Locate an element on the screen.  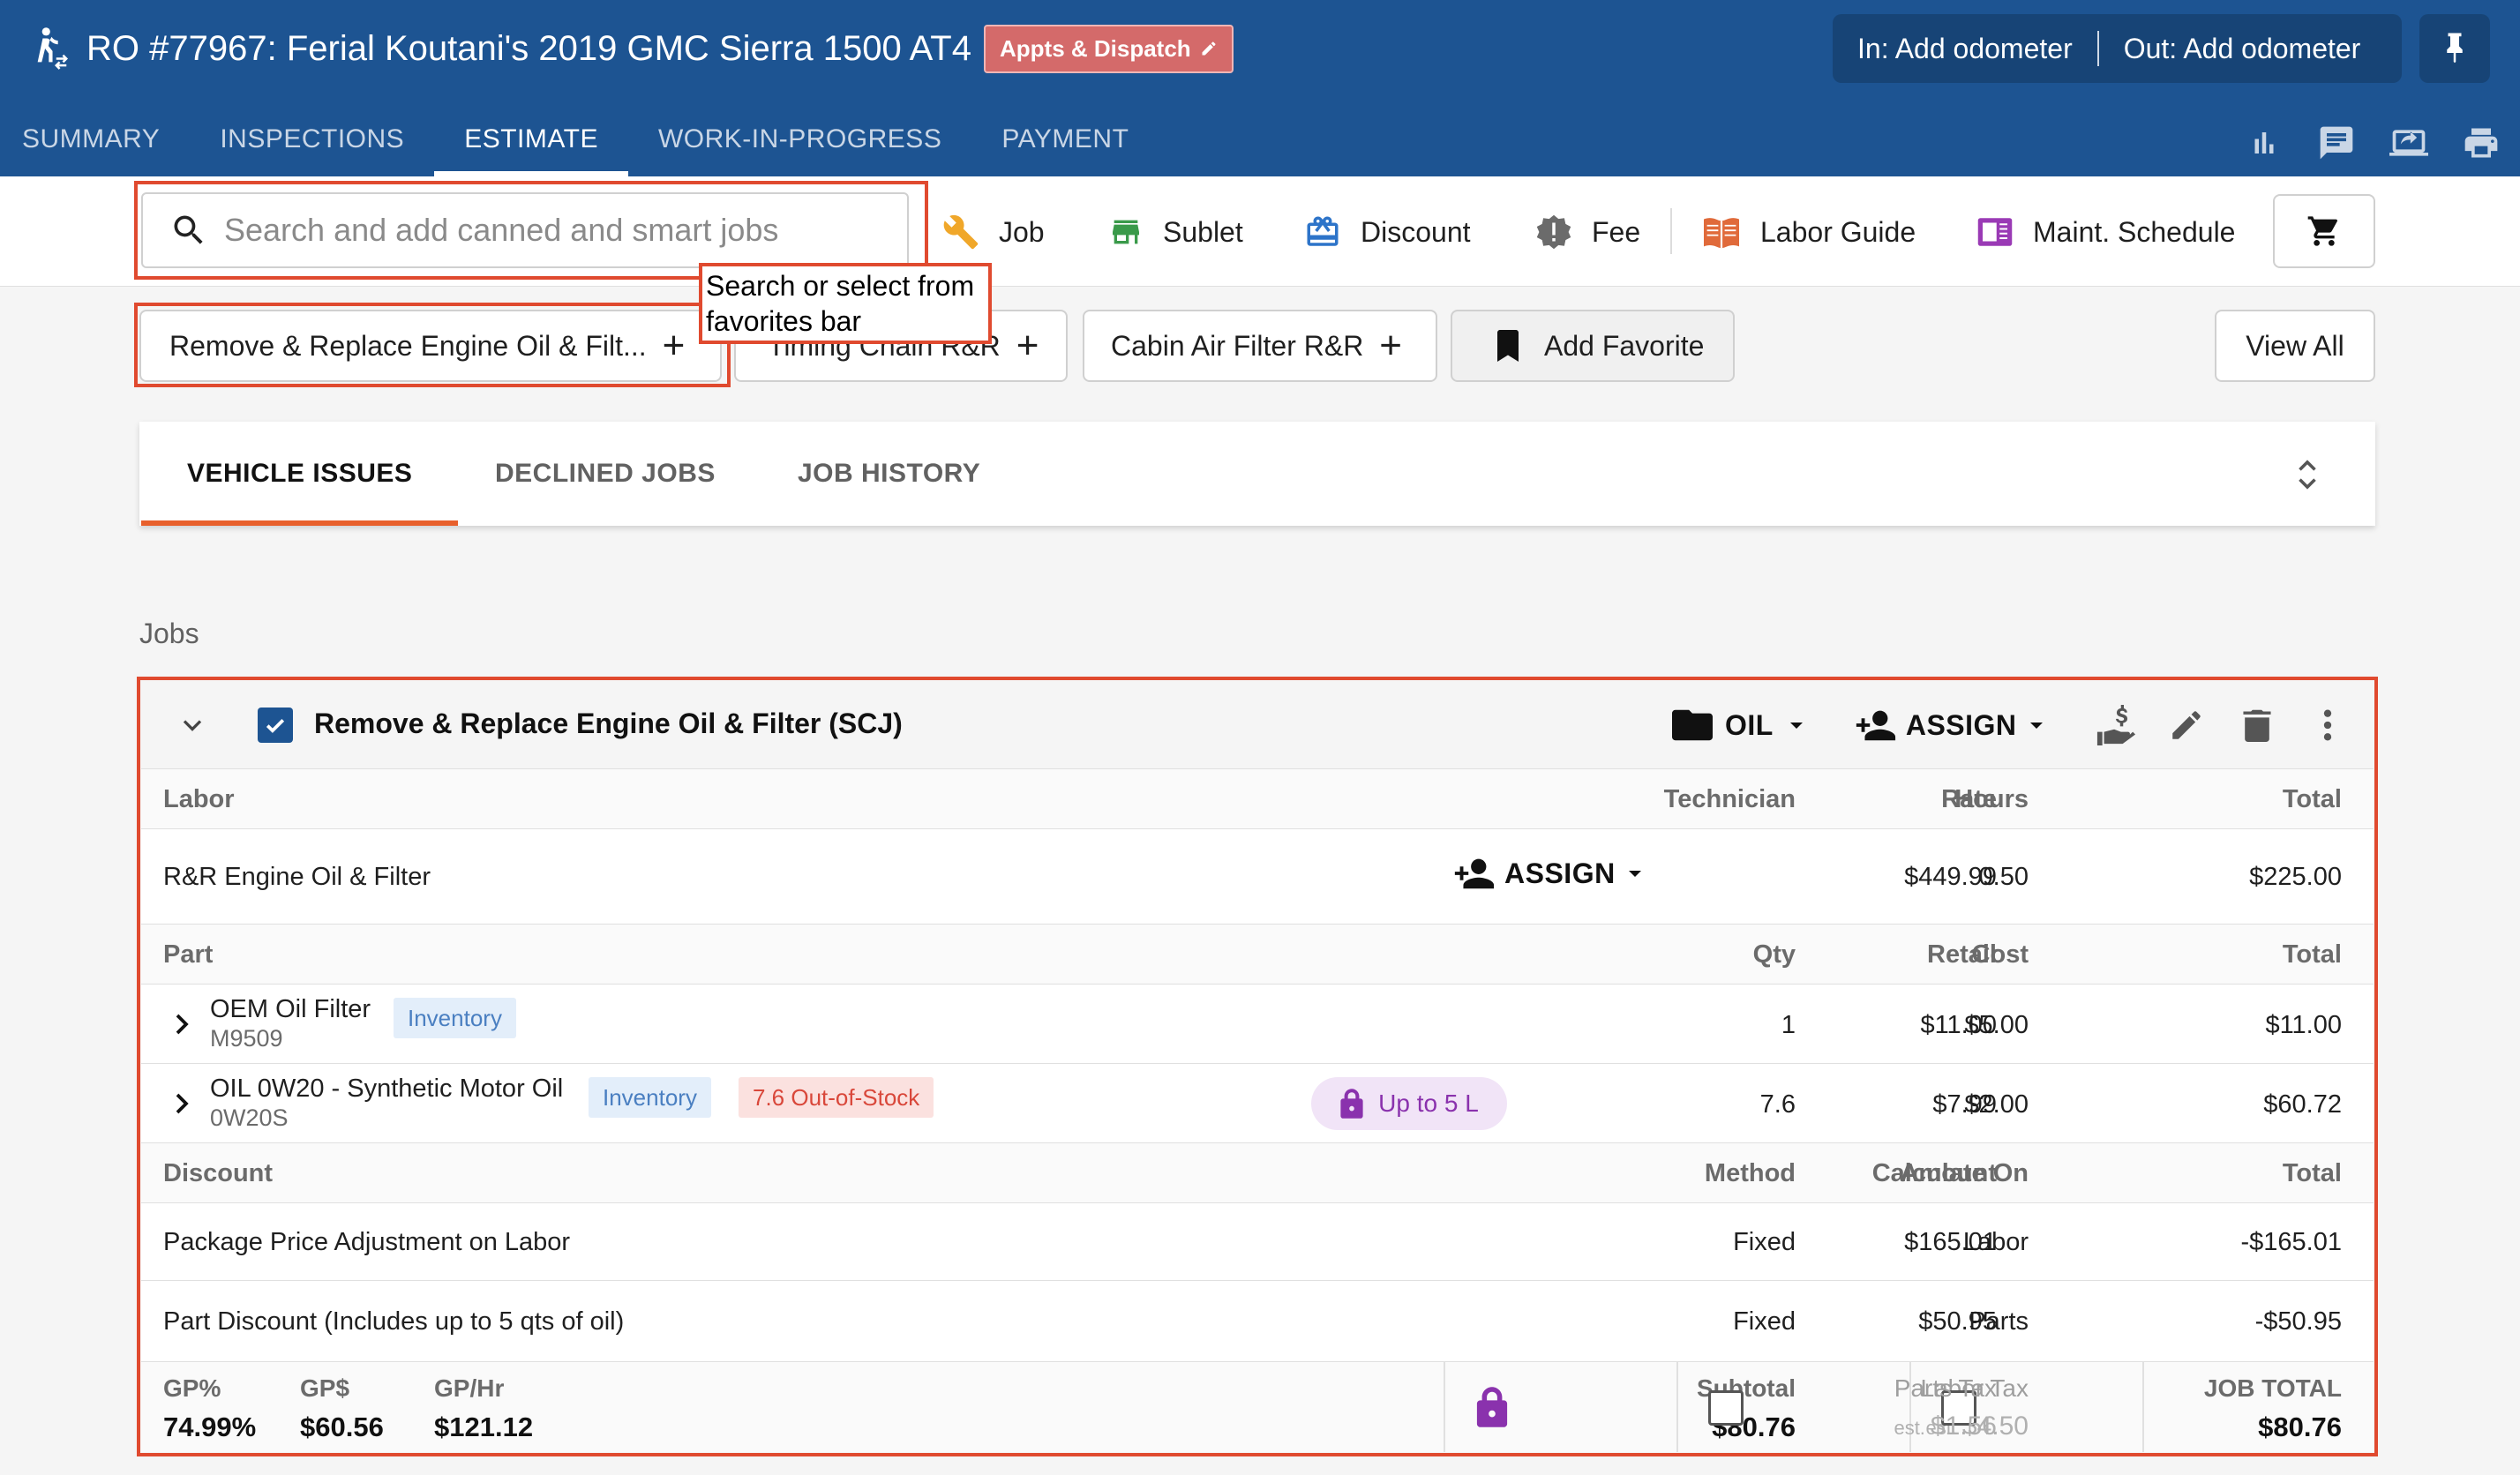
customer-walking-icon is located at coordinates (51, 48).